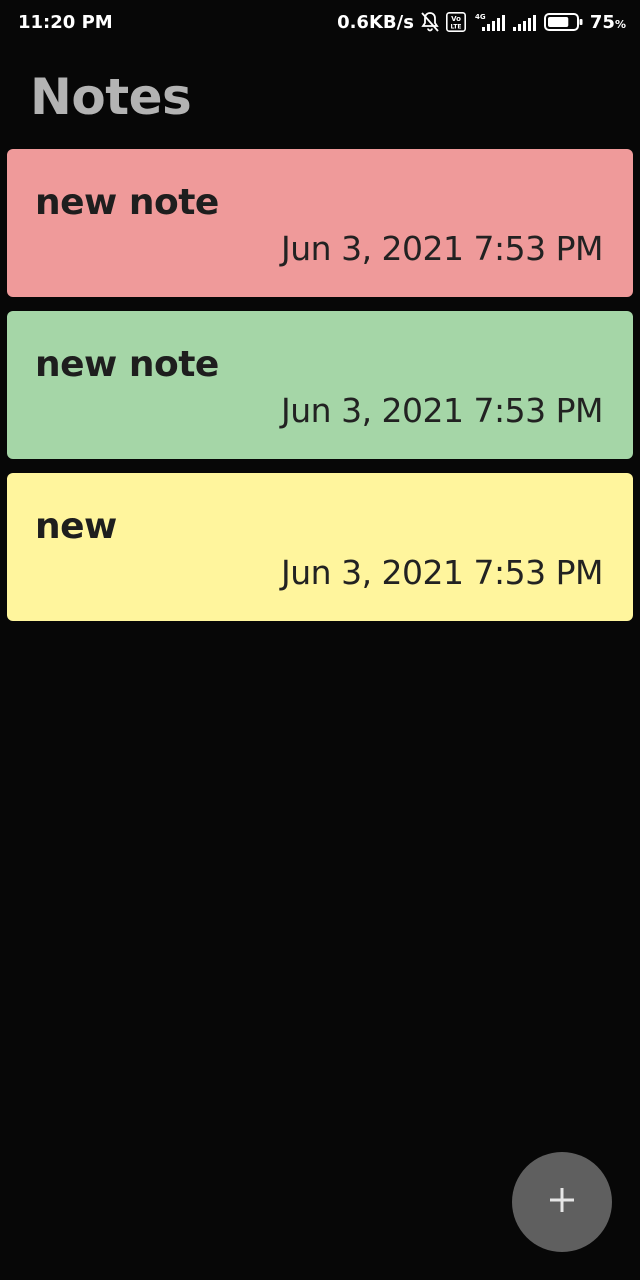 The height and width of the screenshot is (1280, 640). I want to click on plus-icon, so click(562, 1202).